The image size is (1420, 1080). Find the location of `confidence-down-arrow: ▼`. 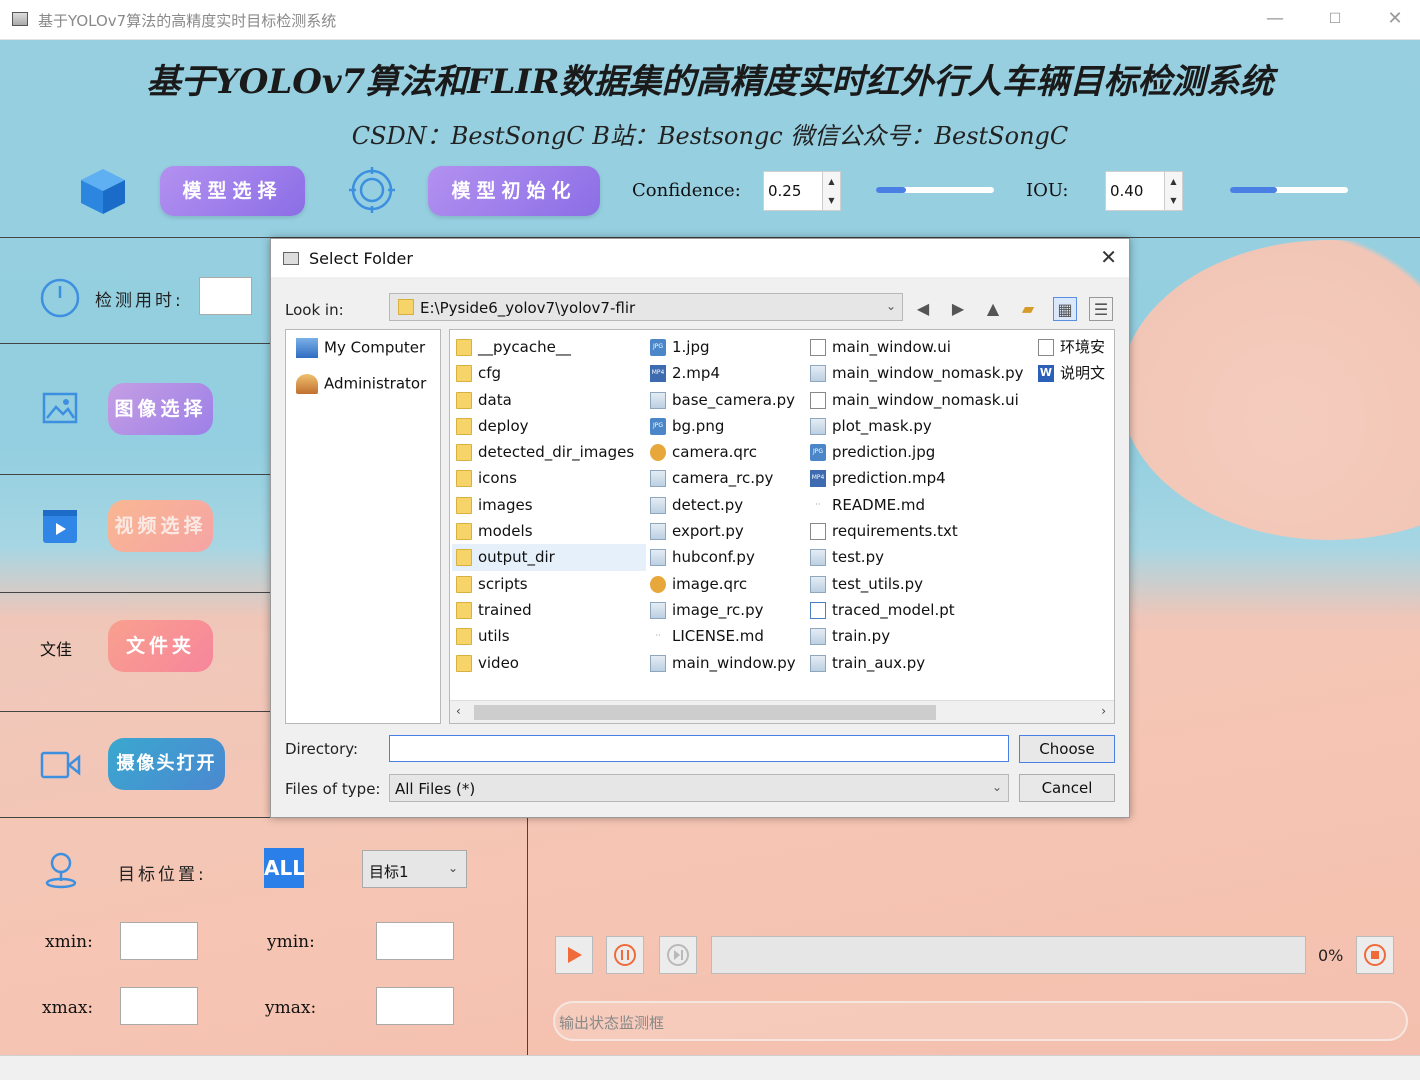

confidence-down-arrow: ▼ is located at coordinates (831, 200).